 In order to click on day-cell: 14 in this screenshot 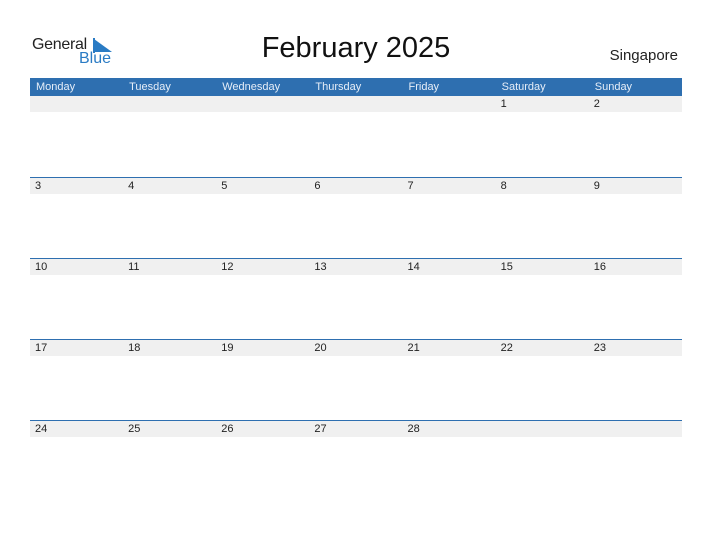, I will do `click(413, 267)`.